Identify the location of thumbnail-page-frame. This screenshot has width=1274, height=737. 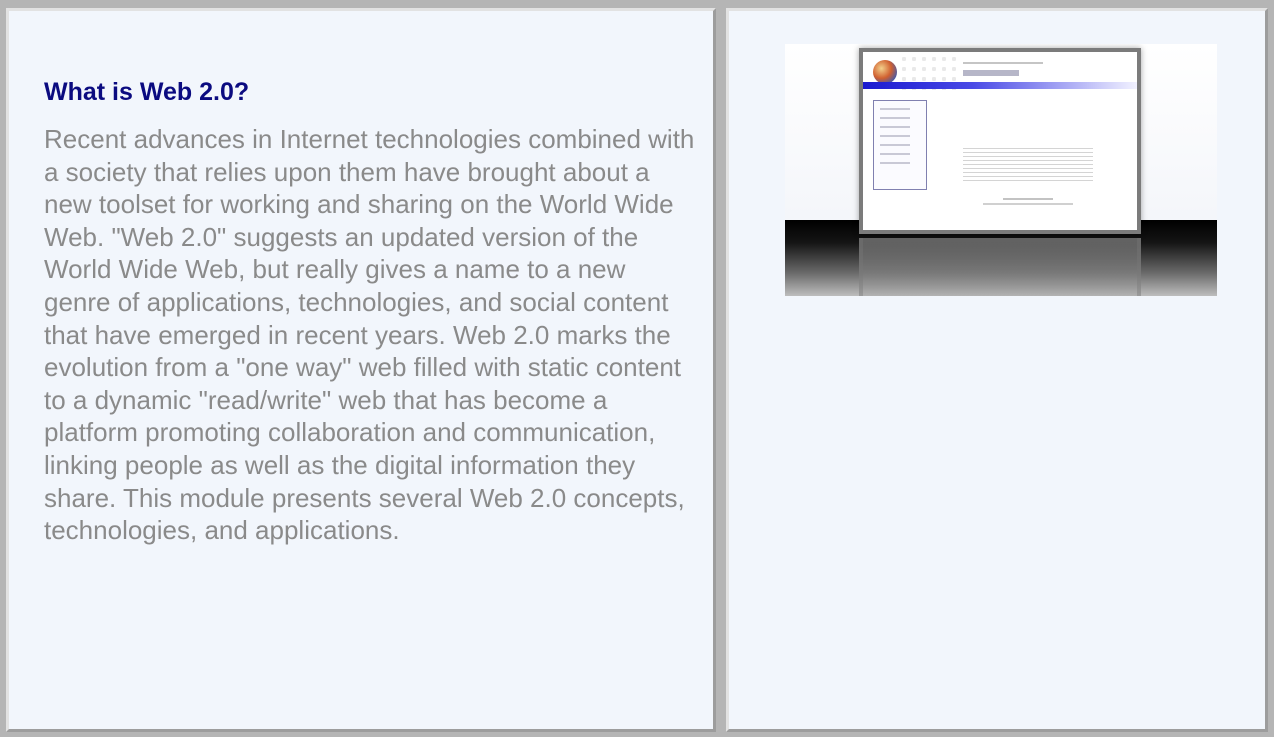
(1000, 141).